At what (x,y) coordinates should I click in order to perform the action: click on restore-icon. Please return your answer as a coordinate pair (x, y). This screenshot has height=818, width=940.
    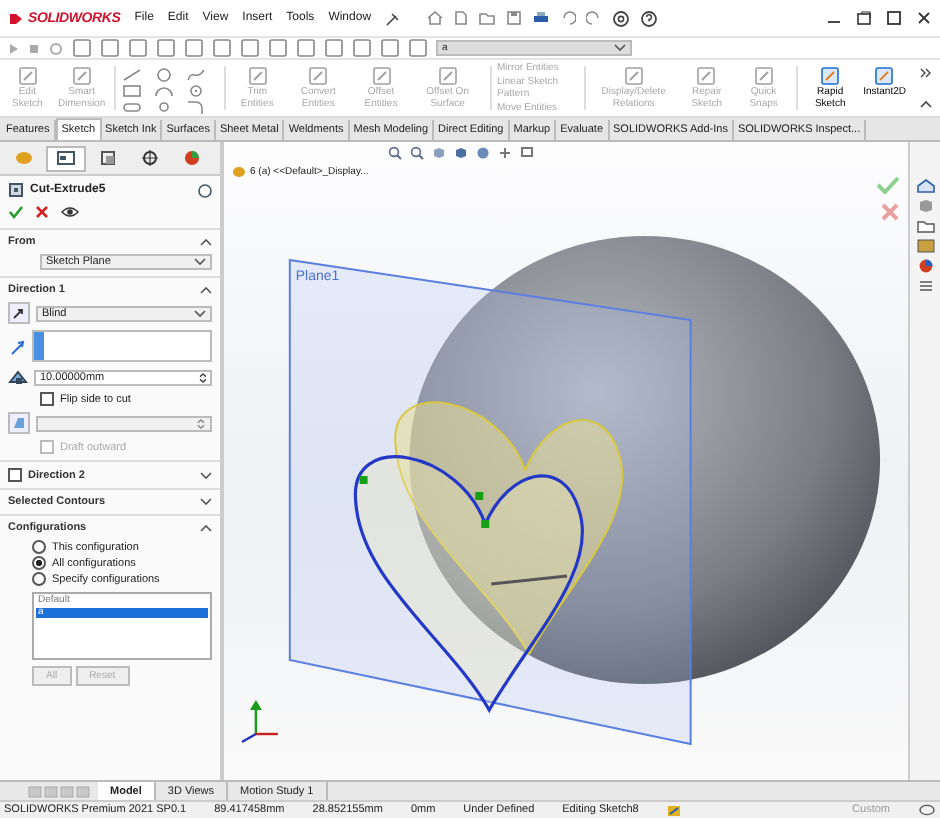
    Looking at the image, I should click on (864, 18).